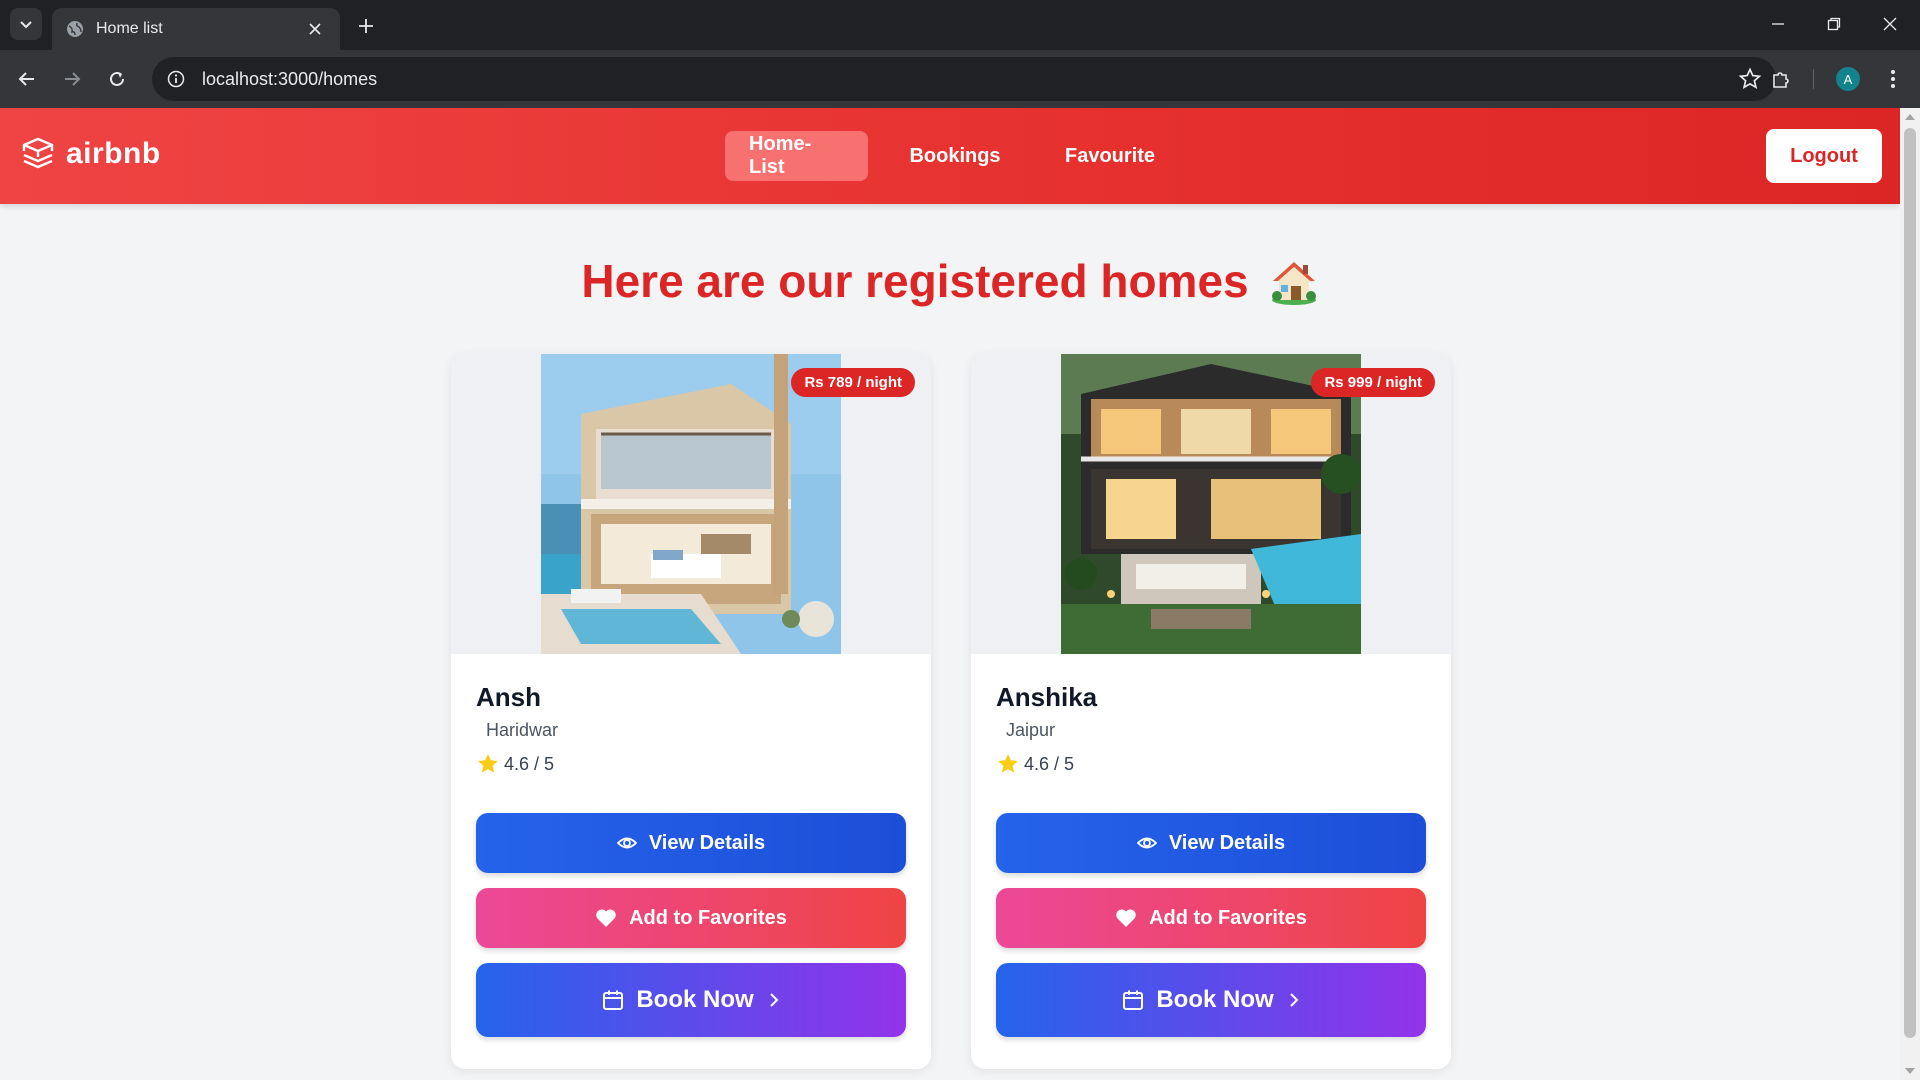  What do you see at coordinates (38, 153) in the screenshot?
I see `cube-logo-icon` at bounding box center [38, 153].